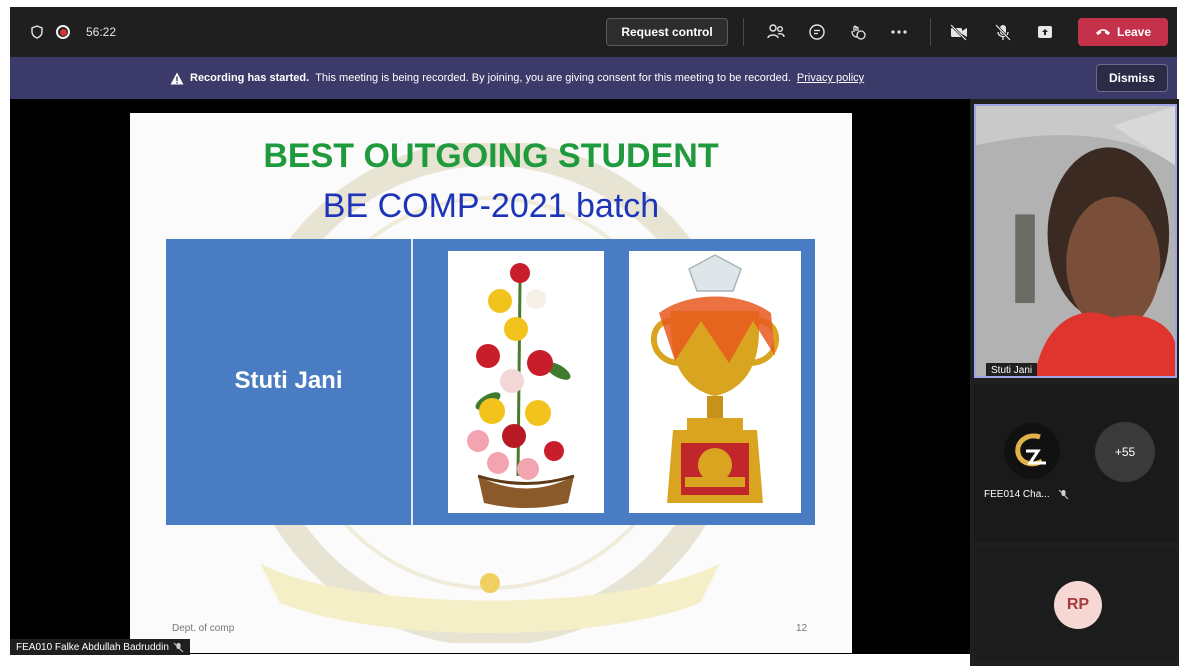 This screenshot has width=1179, height=666. What do you see at coordinates (858, 32) in the screenshot?
I see `reactions-icon` at bounding box center [858, 32].